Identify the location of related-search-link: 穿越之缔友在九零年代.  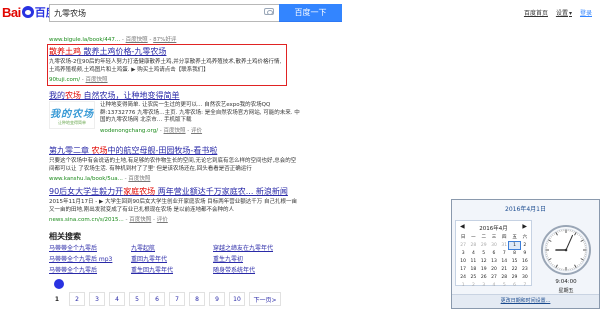
(268, 247).